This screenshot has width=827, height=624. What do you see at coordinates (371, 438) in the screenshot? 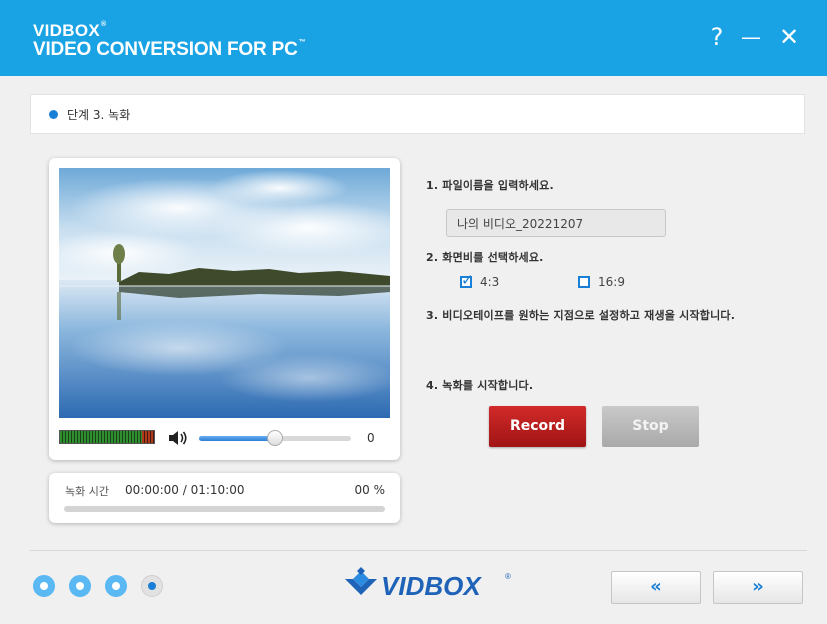
I see `volume-value: 0` at bounding box center [371, 438].